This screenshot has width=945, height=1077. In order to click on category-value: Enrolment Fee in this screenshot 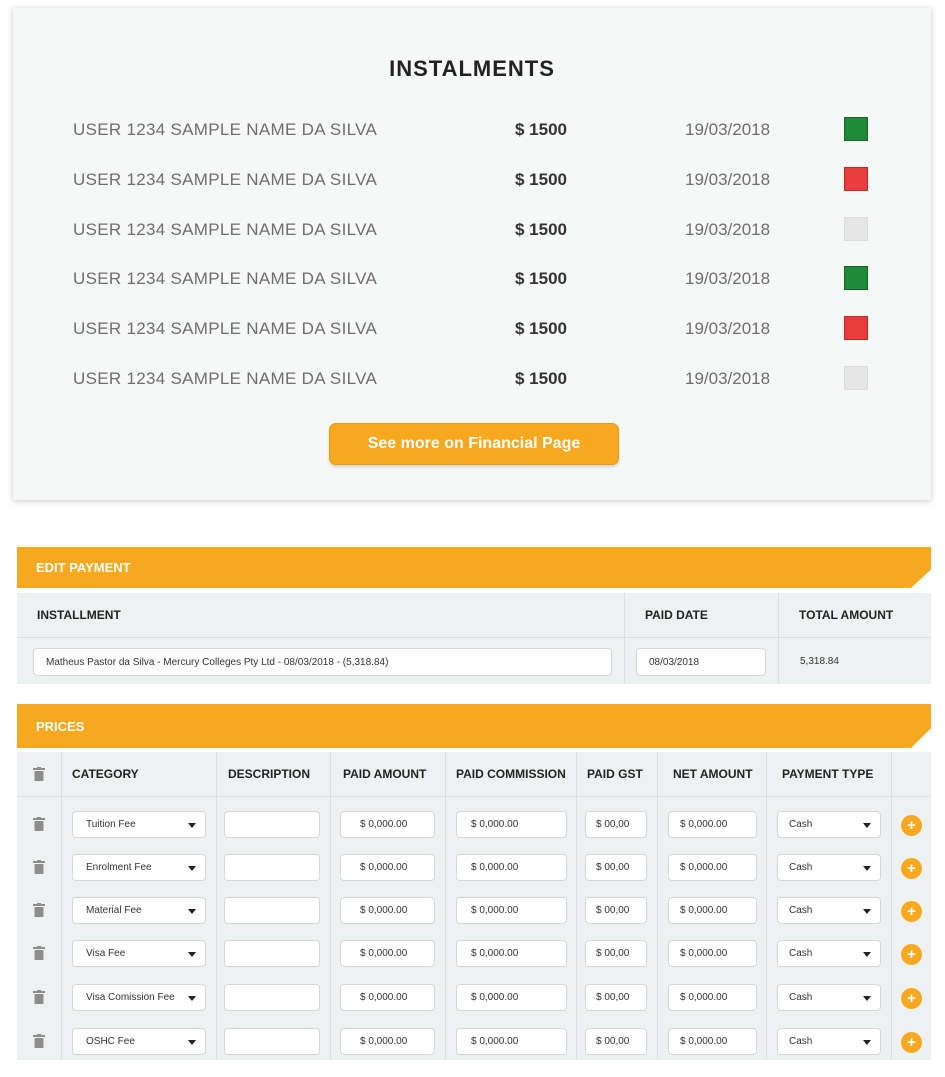, I will do `click(119, 867)`.